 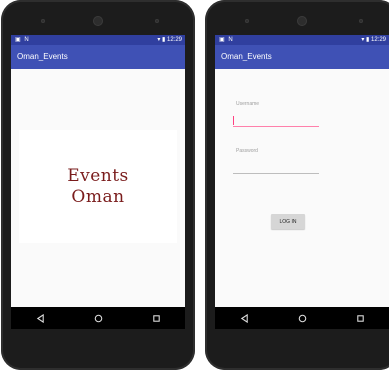 I want to click on logo-line-2: Oman, so click(x=98, y=196).